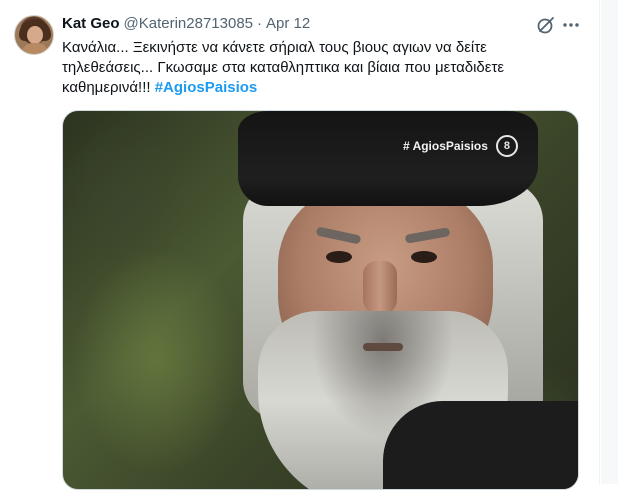 The image size is (618, 490). Describe the element at coordinates (339, 257) in the screenshot. I see `image-eye-left` at that location.